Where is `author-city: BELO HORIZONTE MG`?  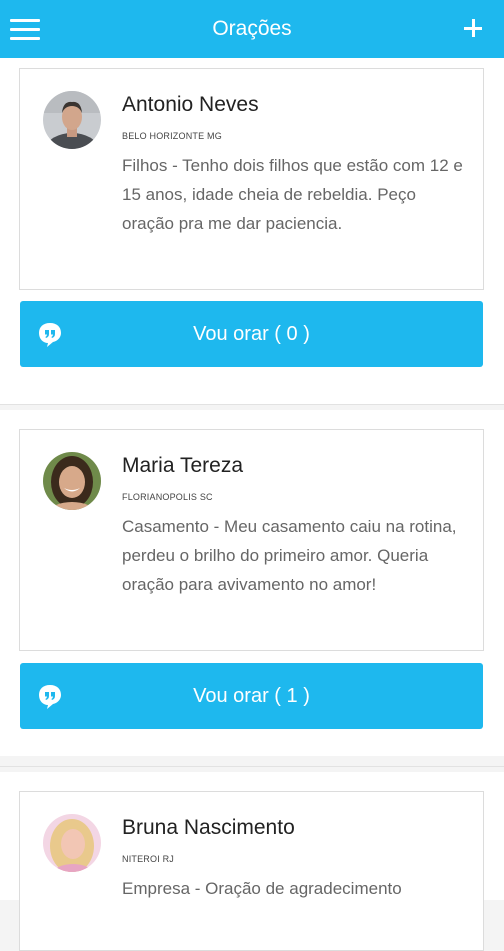 author-city: BELO HORIZONTE MG is located at coordinates (172, 136).